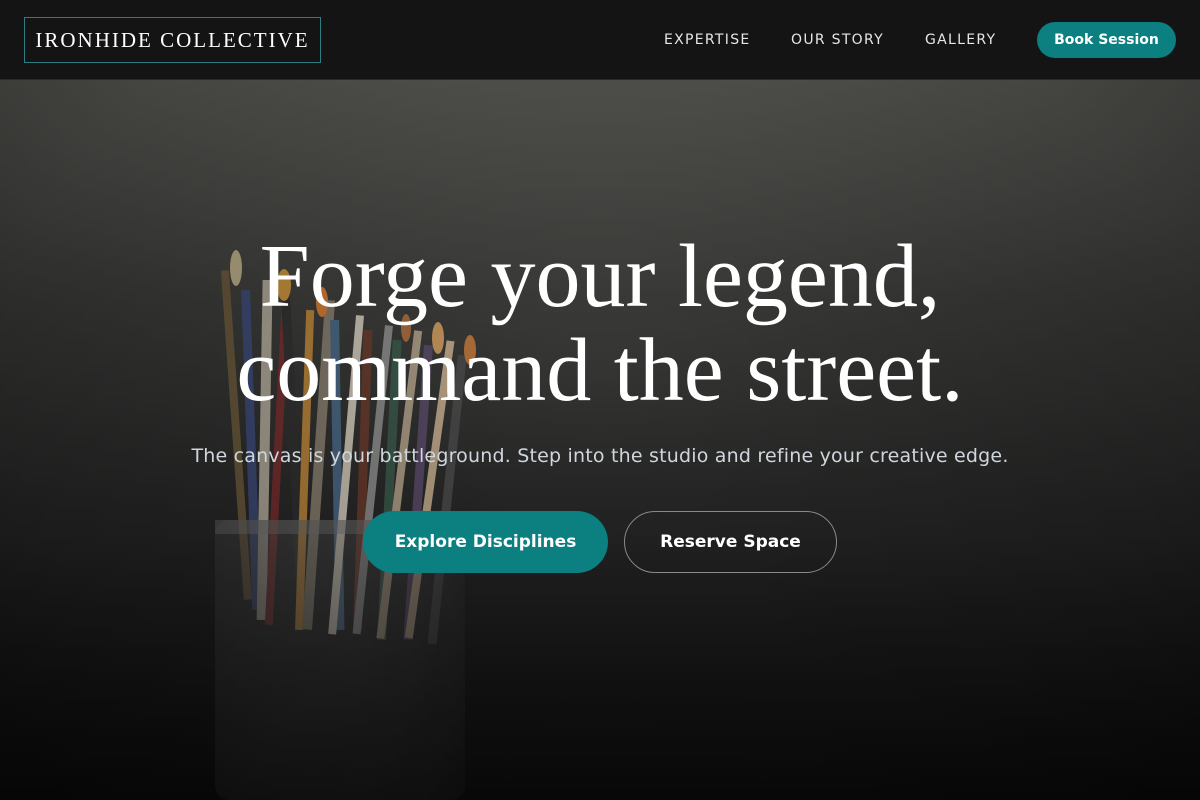 The height and width of the screenshot is (800, 1200). Describe the element at coordinates (730, 542) in the screenshot. I see `reserve-space-button: Reserve Space` at that location.